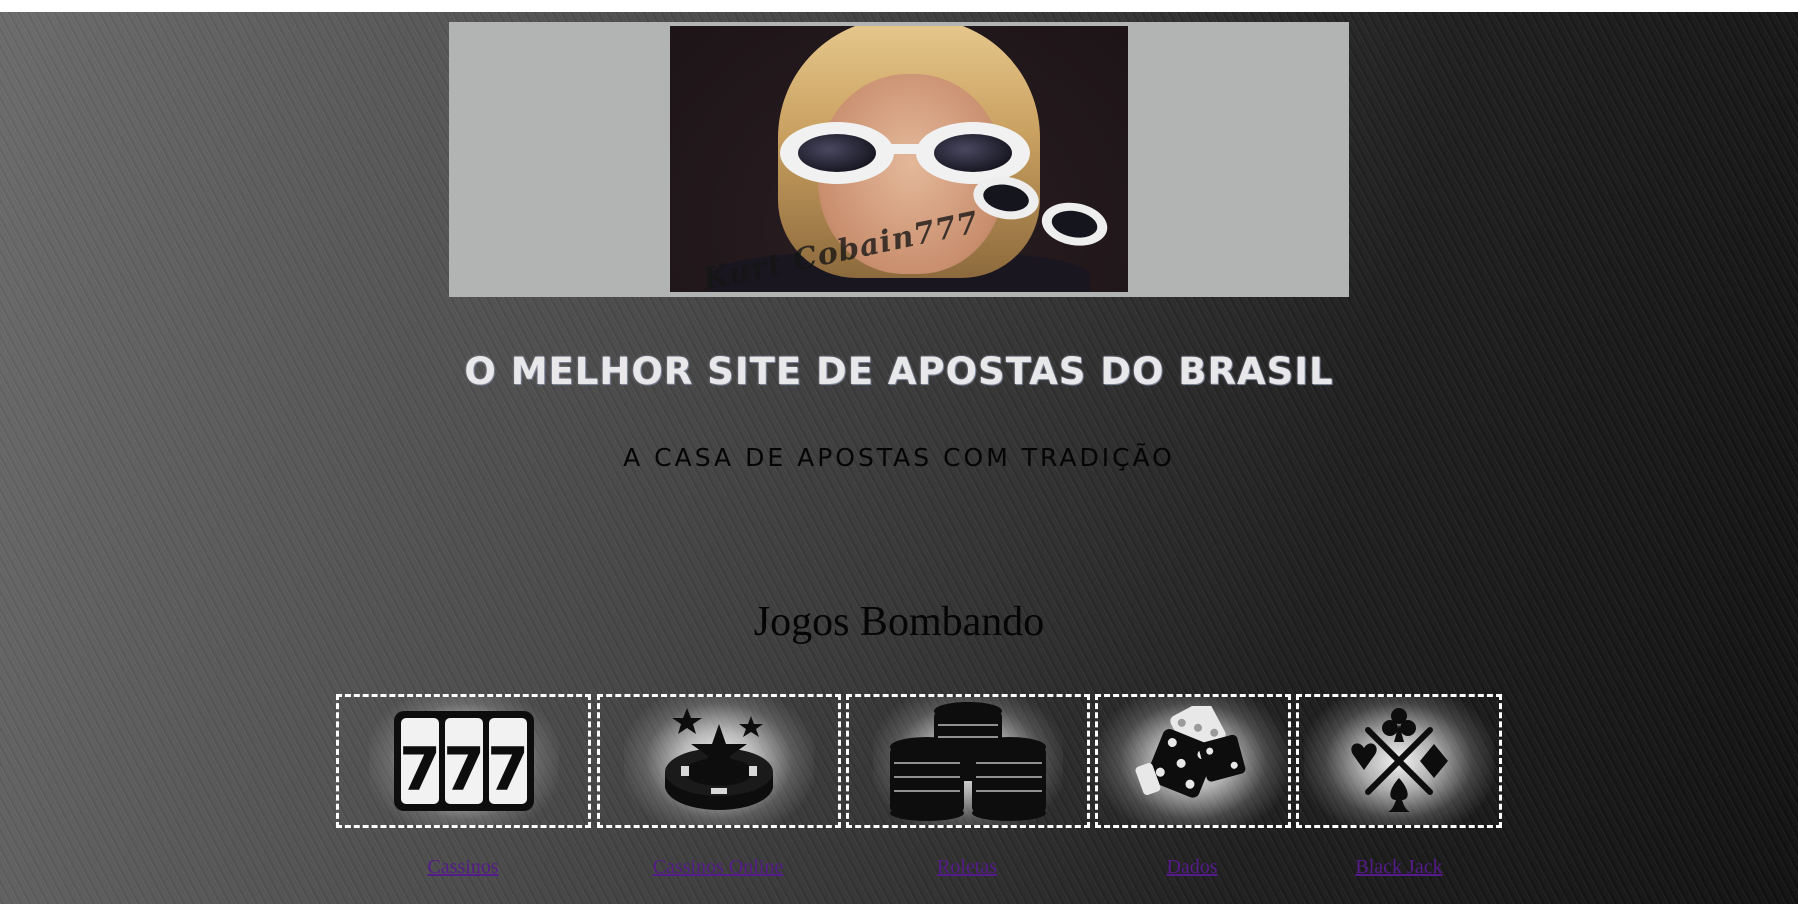 This screenshot has width=1798, height=904. I want to click on top-strip, so click(899, 6).